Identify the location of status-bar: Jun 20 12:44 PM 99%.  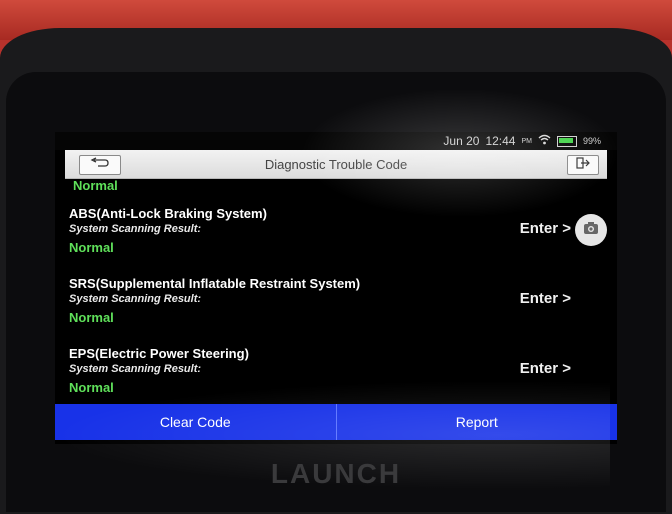
(336, 141).